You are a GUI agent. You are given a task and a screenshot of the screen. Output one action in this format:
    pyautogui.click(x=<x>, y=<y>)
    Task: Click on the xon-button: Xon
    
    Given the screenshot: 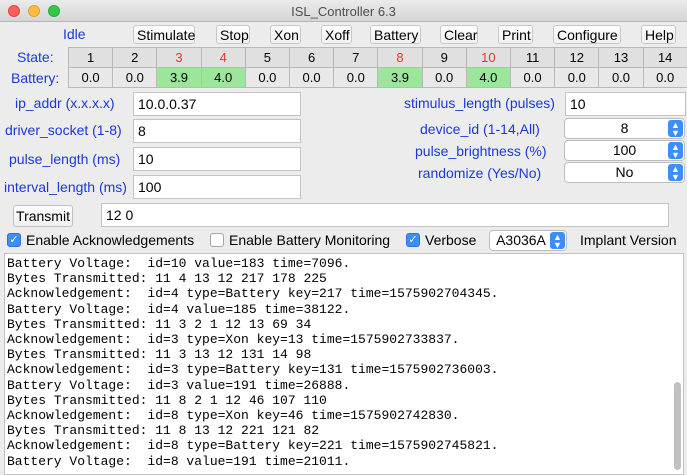 What is the action you would take?
    pyautogui.click(x=285, y=34)
    